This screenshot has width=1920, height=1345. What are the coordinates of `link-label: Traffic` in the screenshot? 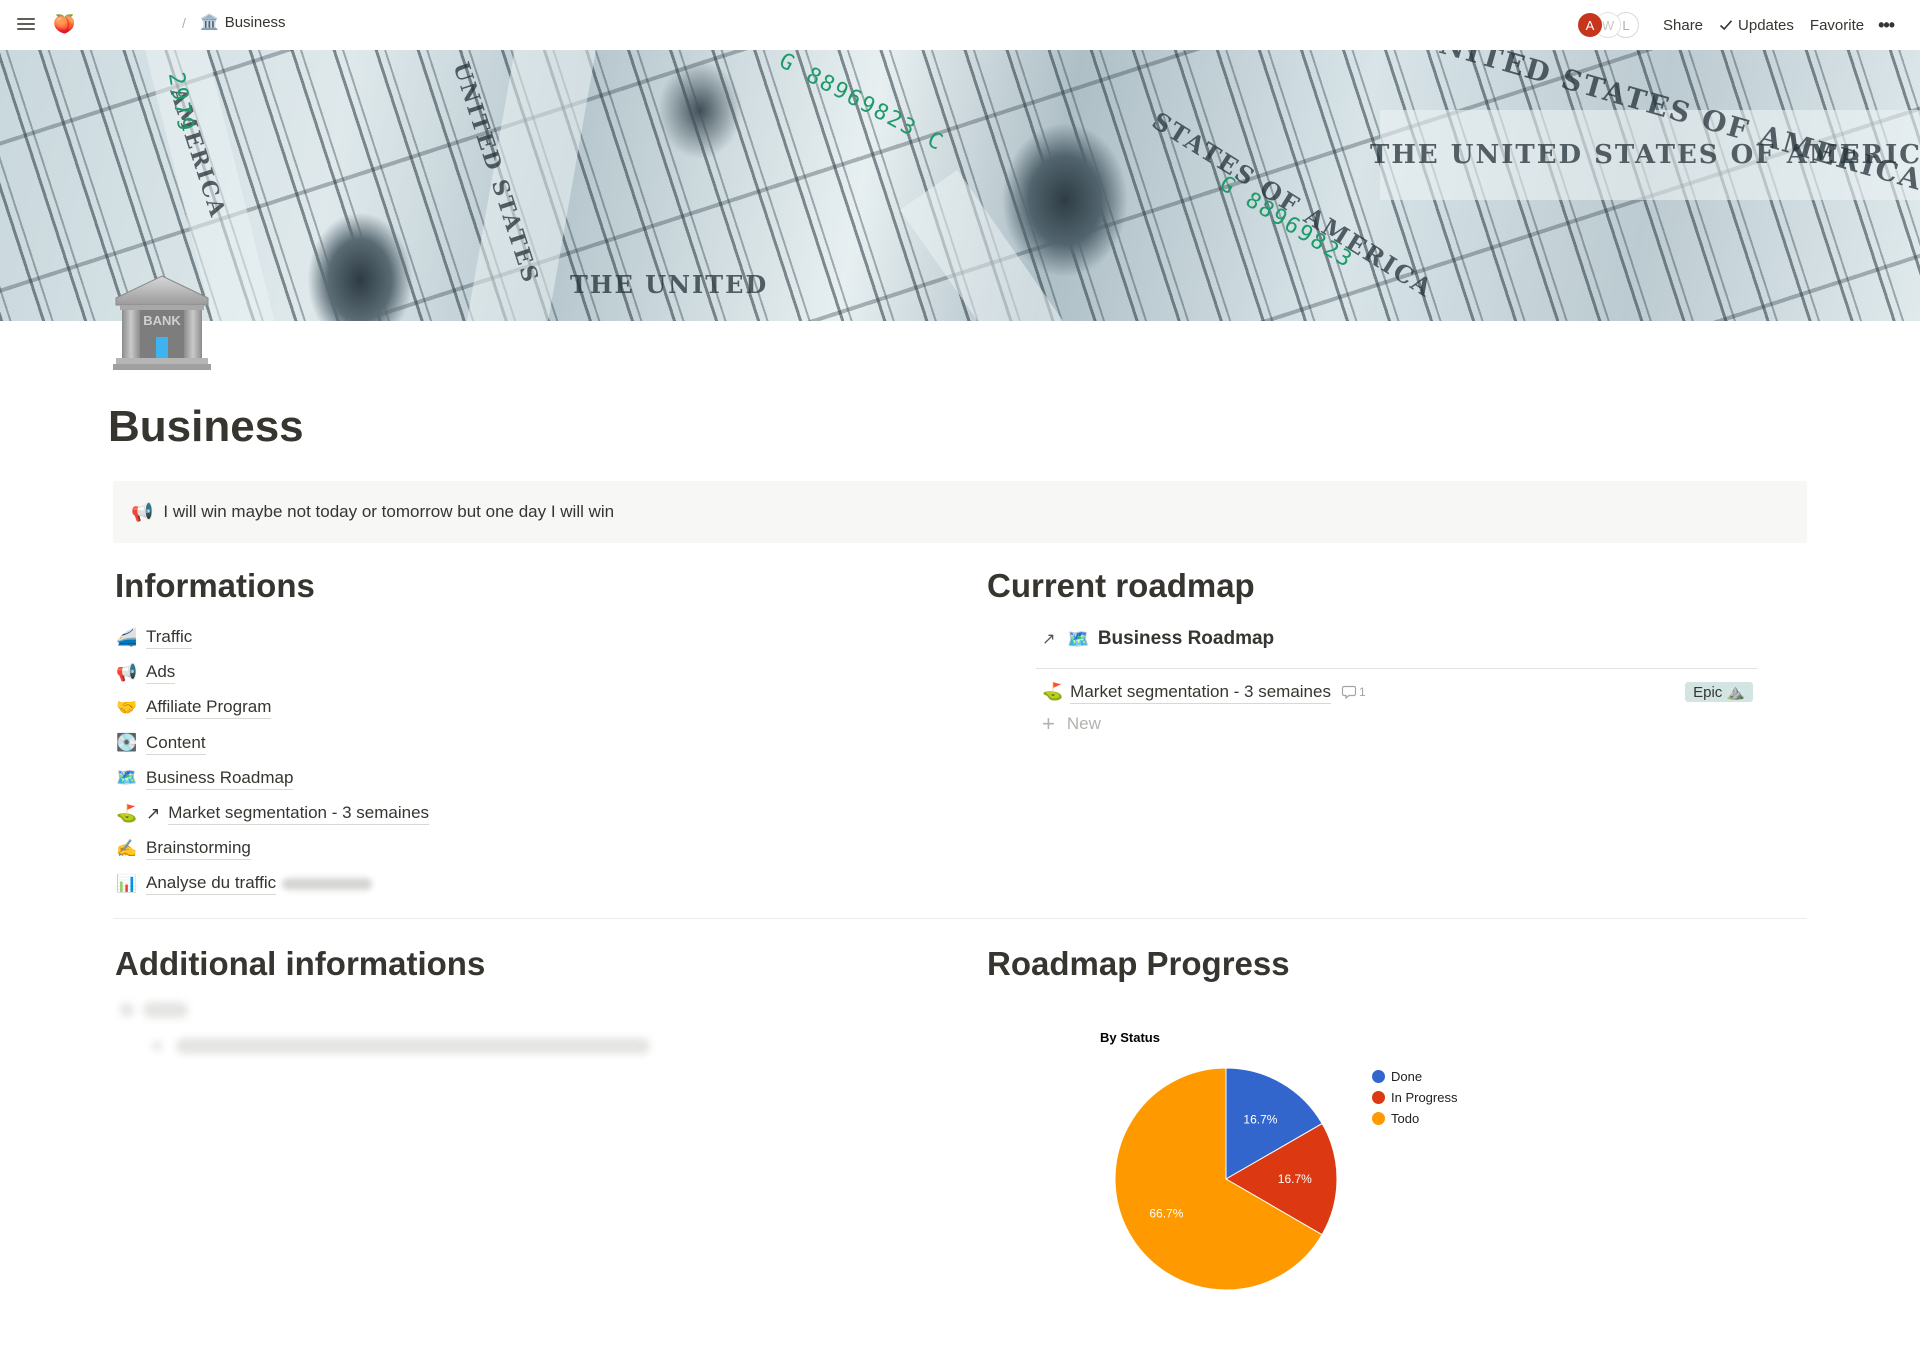 It's located at (169, 638).